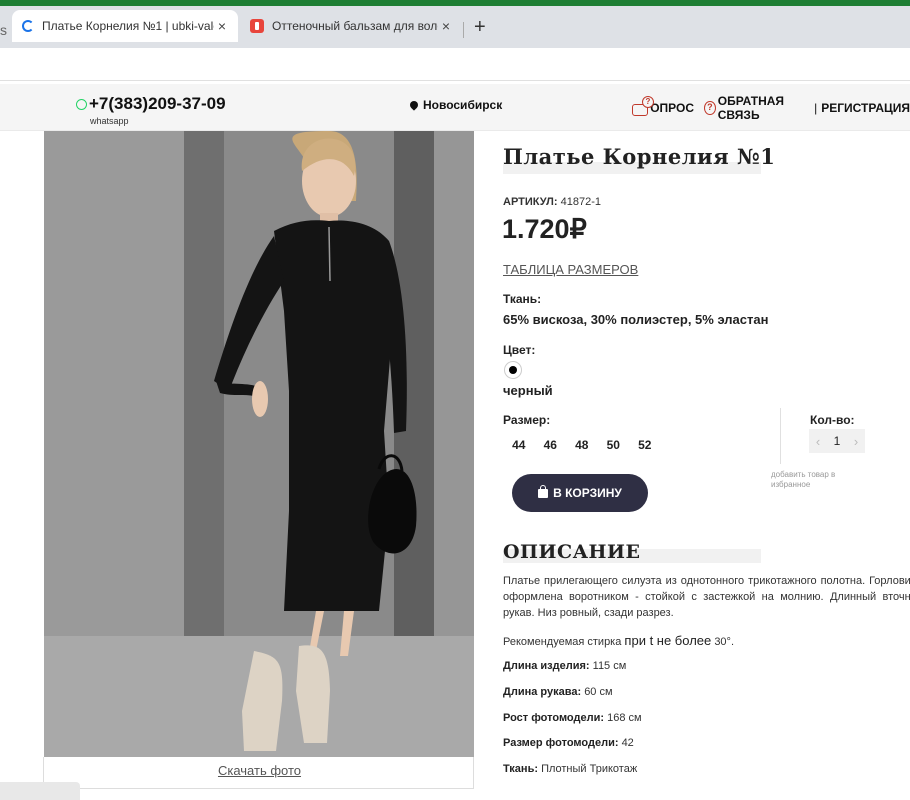 Image resolution: width=910 pixels, height=800 pixels. What do you see at coordinates (561, 743) in the screenshot?
I see `spec-label: Размер фотомодели:` at bounding box center [561, 743].